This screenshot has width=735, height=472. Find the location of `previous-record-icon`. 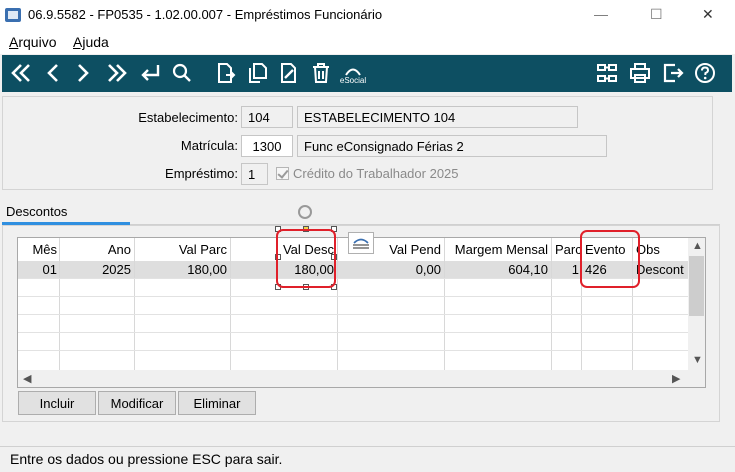

previous-record-icon is located at coordinates (53, 73).